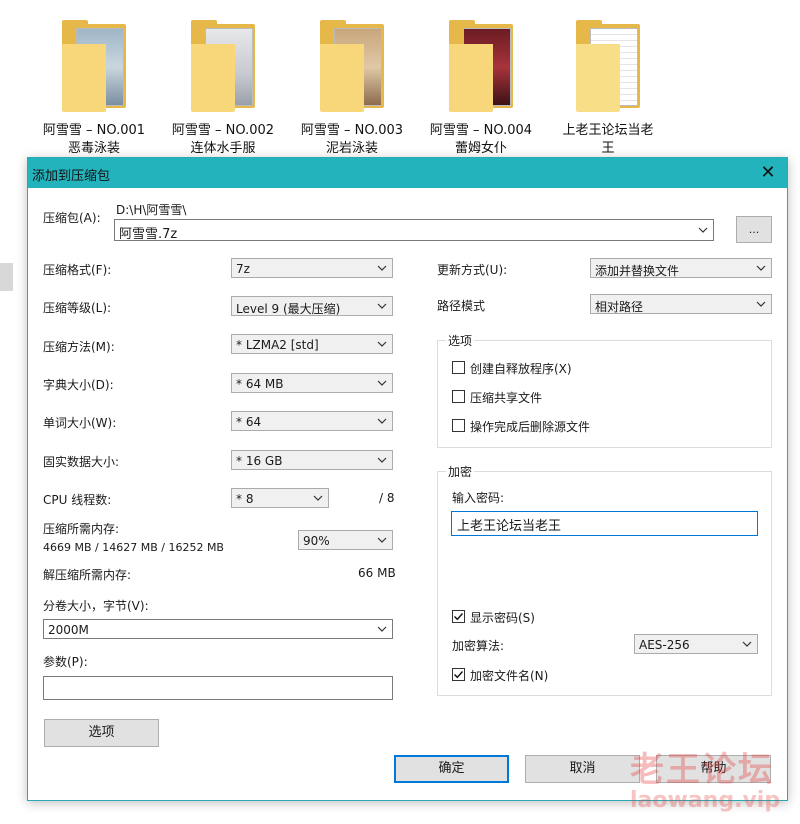 The image size is (800, 824). I want to click on volume-combo: 2000M, so click(218, 629).